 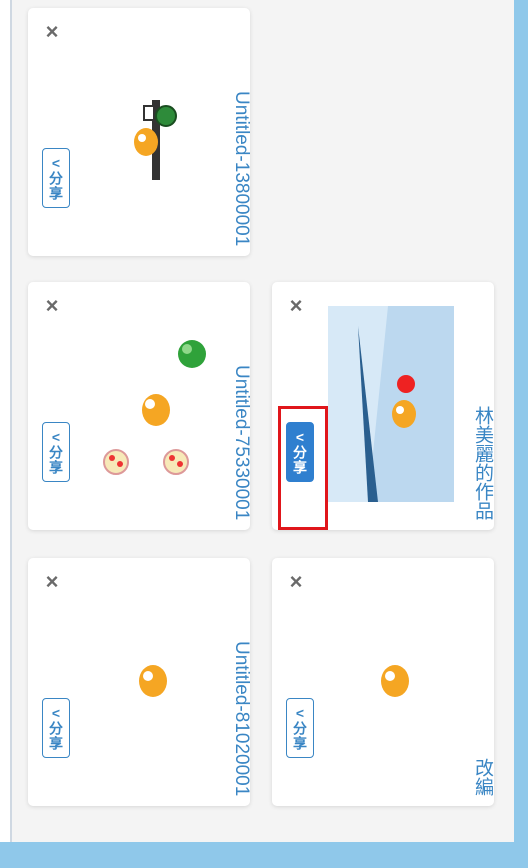 I want to click on project-title: 改編, so click(x=482, y=777).